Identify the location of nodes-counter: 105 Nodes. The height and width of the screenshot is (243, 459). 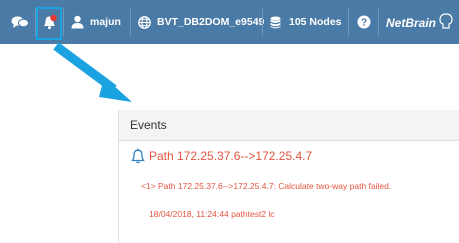
(306, 22).